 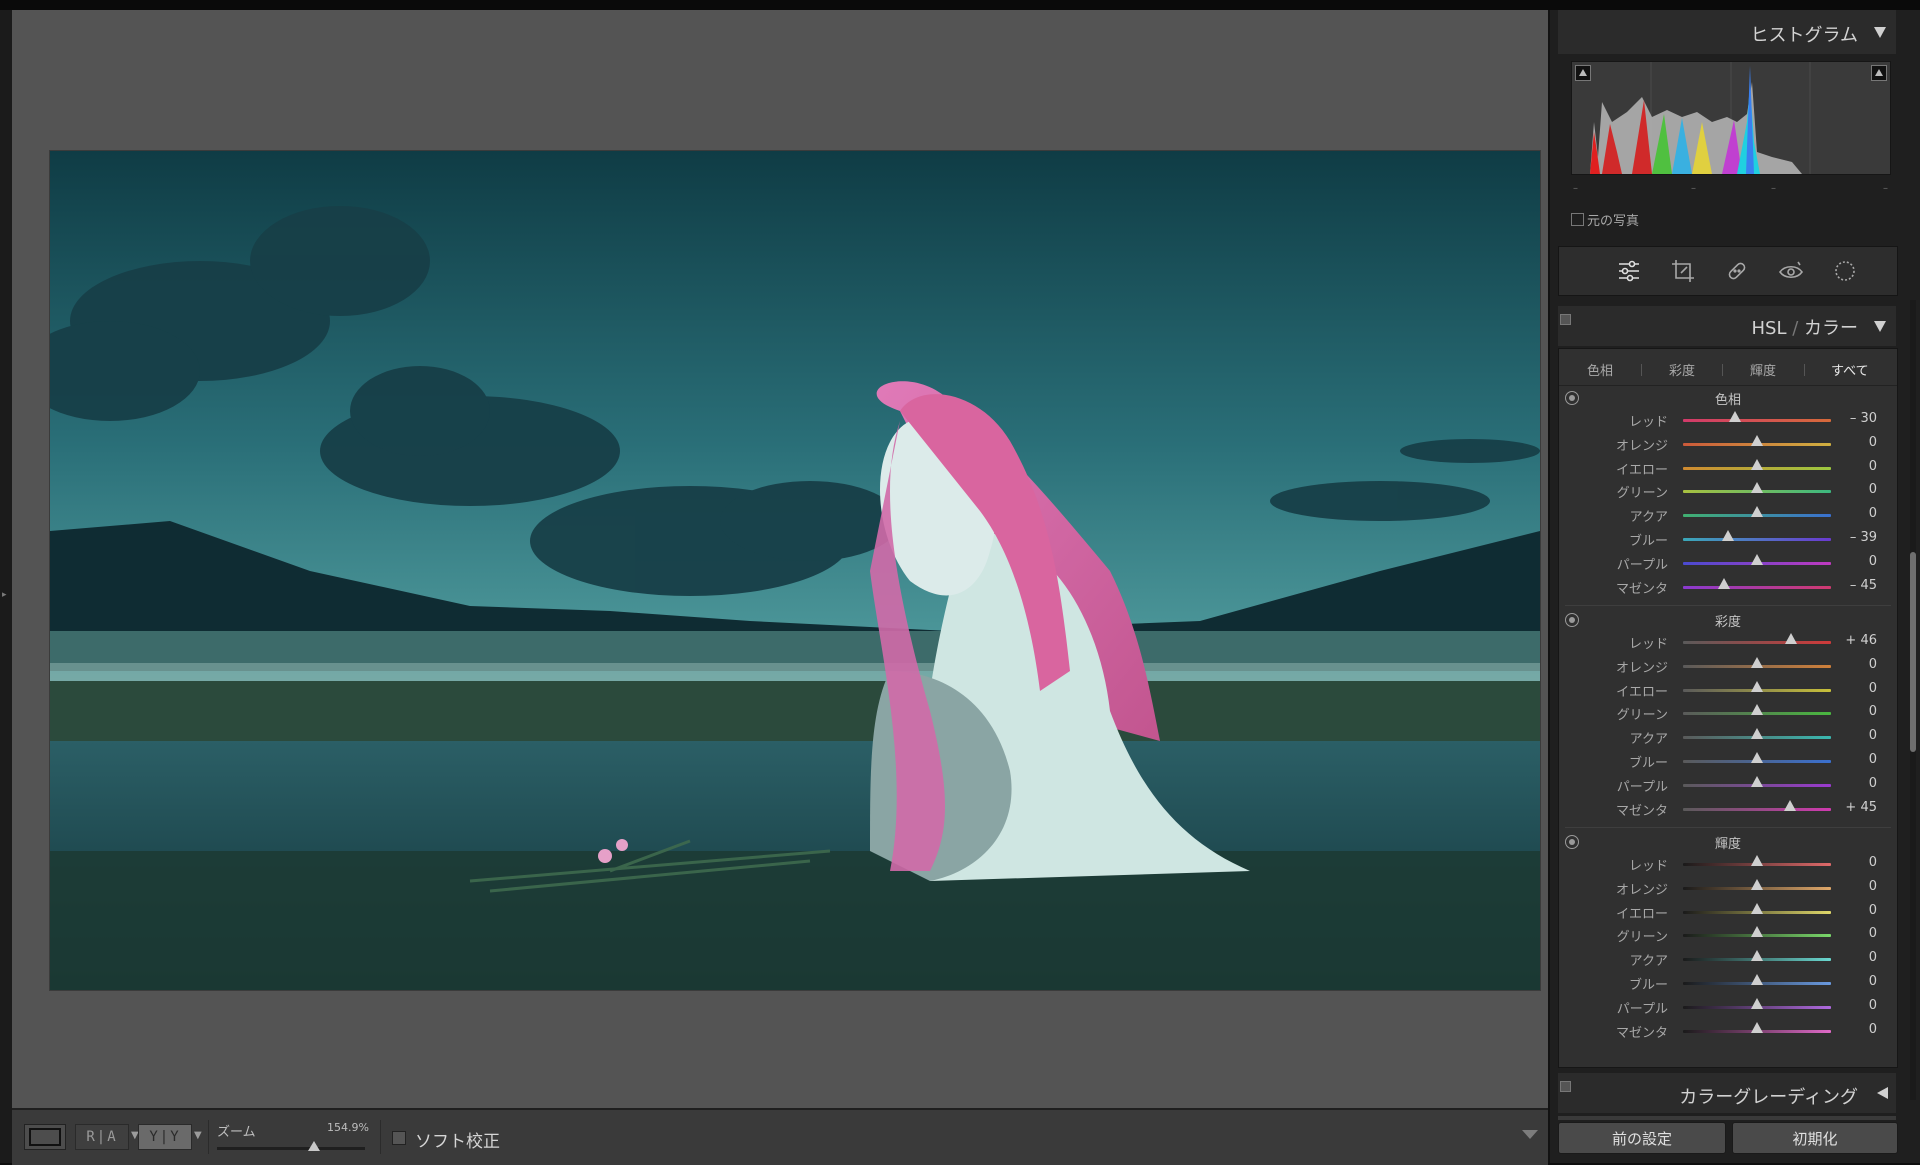 What do you see at coordinates (1850, 369) in the screenshot?
I see `tab-all: すべて` at bounding box center [1850, 369].